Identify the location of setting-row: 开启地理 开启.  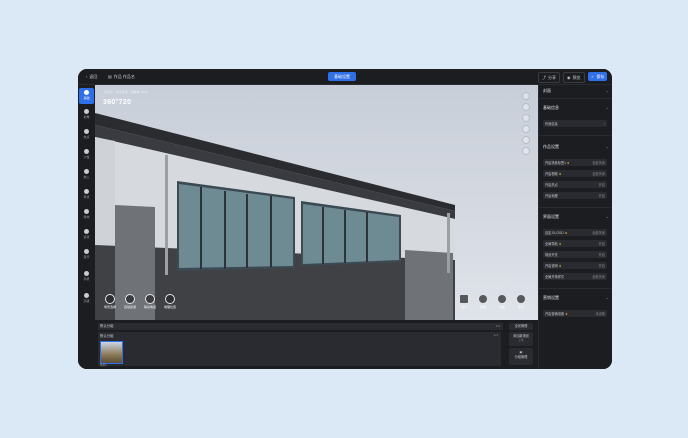
(575, 195).